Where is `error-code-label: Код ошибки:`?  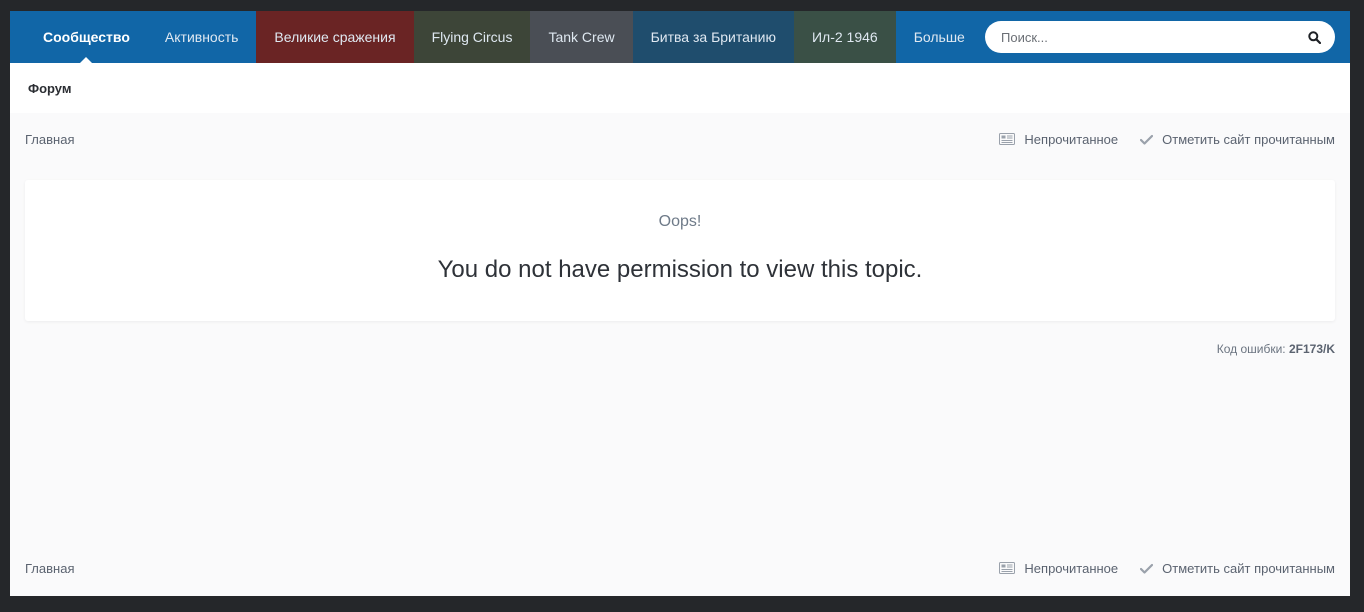 error-code-label: Код ошибки: is located at coordinates (1251, 349).